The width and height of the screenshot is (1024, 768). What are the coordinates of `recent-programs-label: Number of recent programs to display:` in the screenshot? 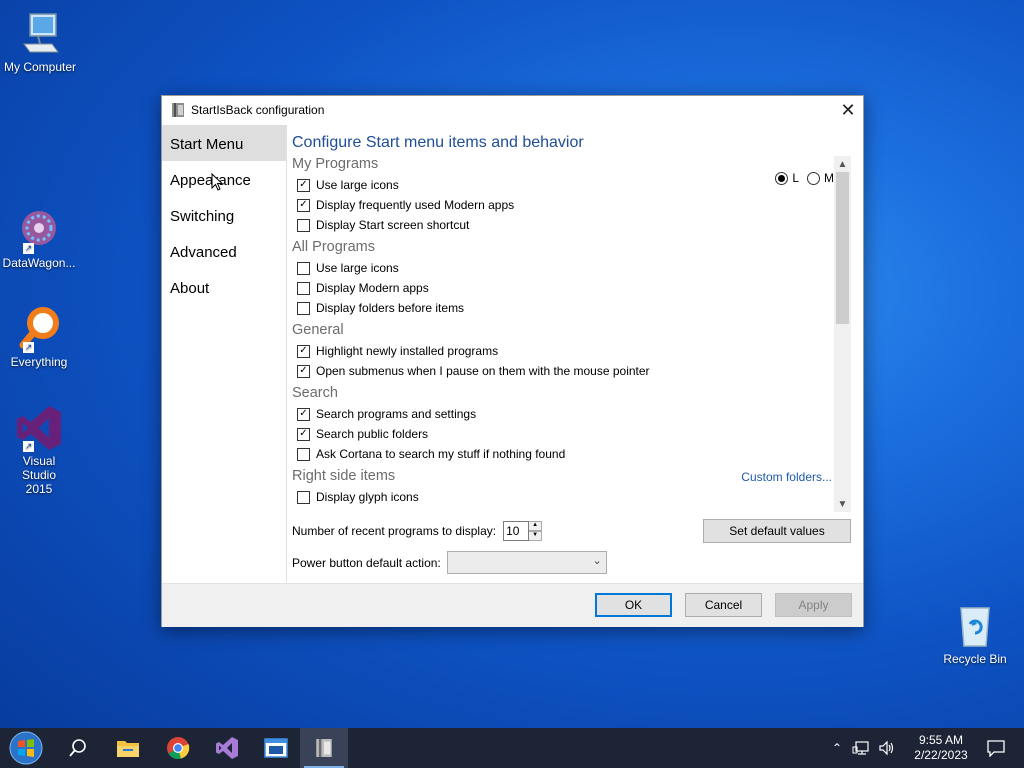 It's located at (394, 531).